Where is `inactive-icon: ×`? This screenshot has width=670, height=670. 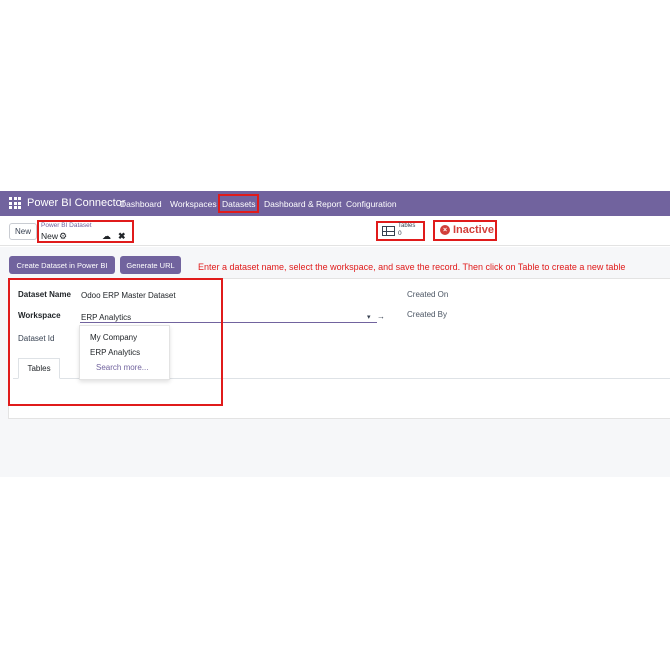
inactive-icon: × is located at coordinates (445, 230).